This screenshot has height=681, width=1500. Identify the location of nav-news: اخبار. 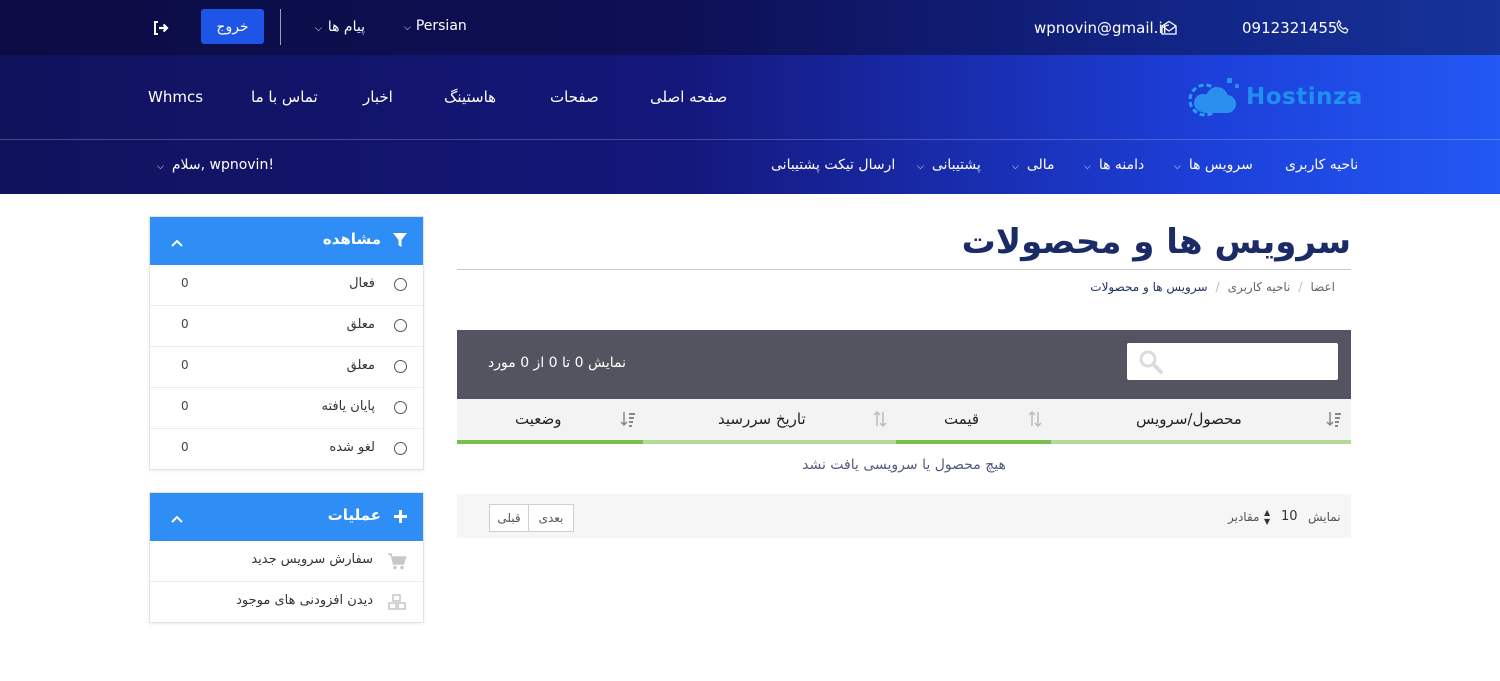
(378, 97).